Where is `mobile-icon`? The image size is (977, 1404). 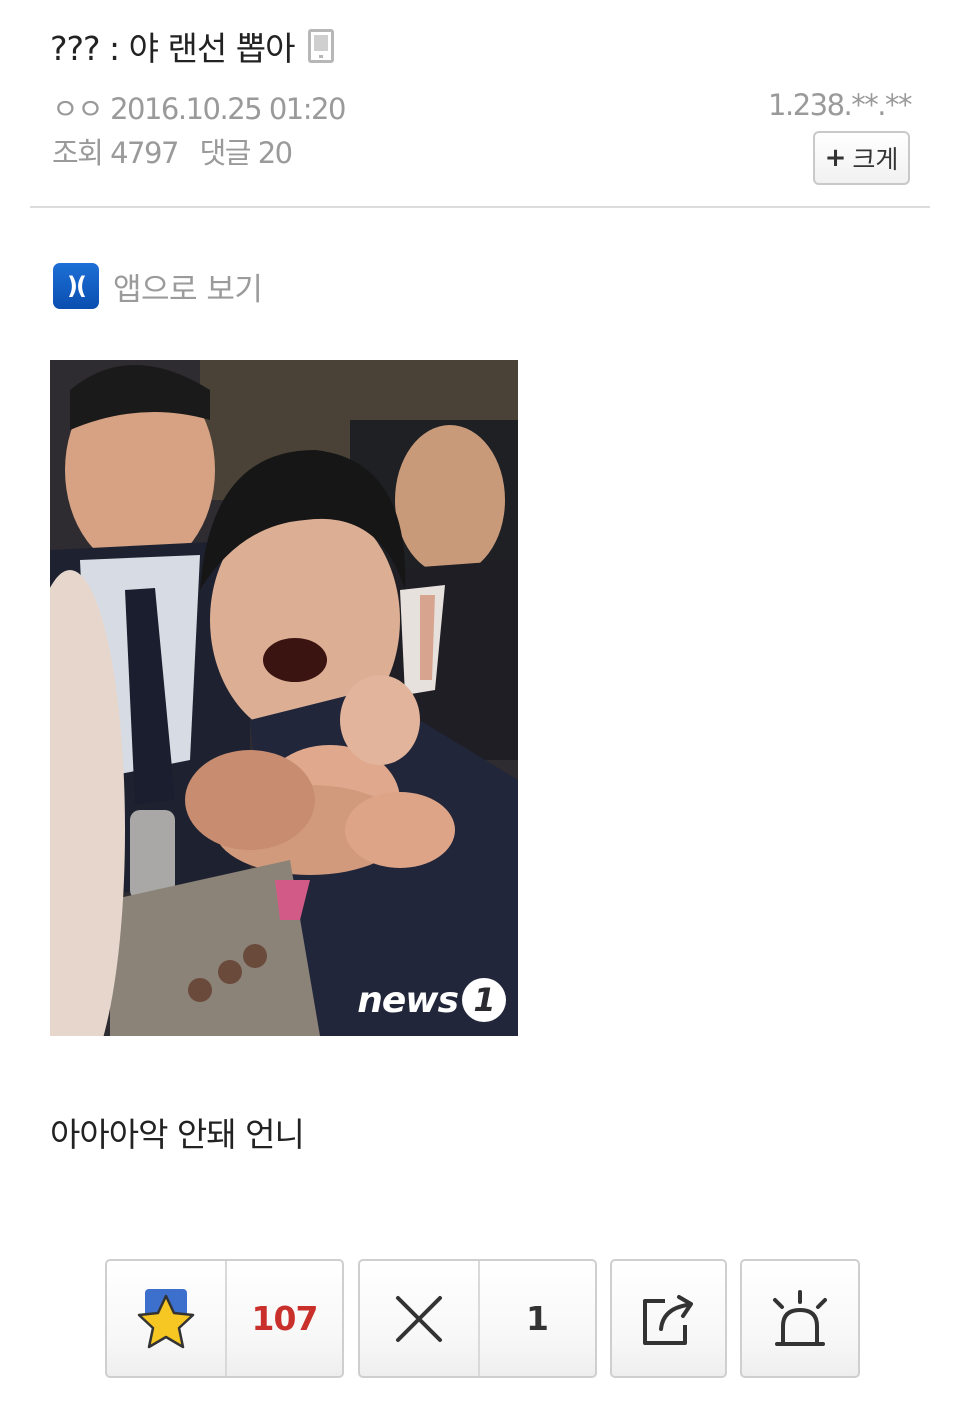 mobile-icon is located at coordinates (321, 46).